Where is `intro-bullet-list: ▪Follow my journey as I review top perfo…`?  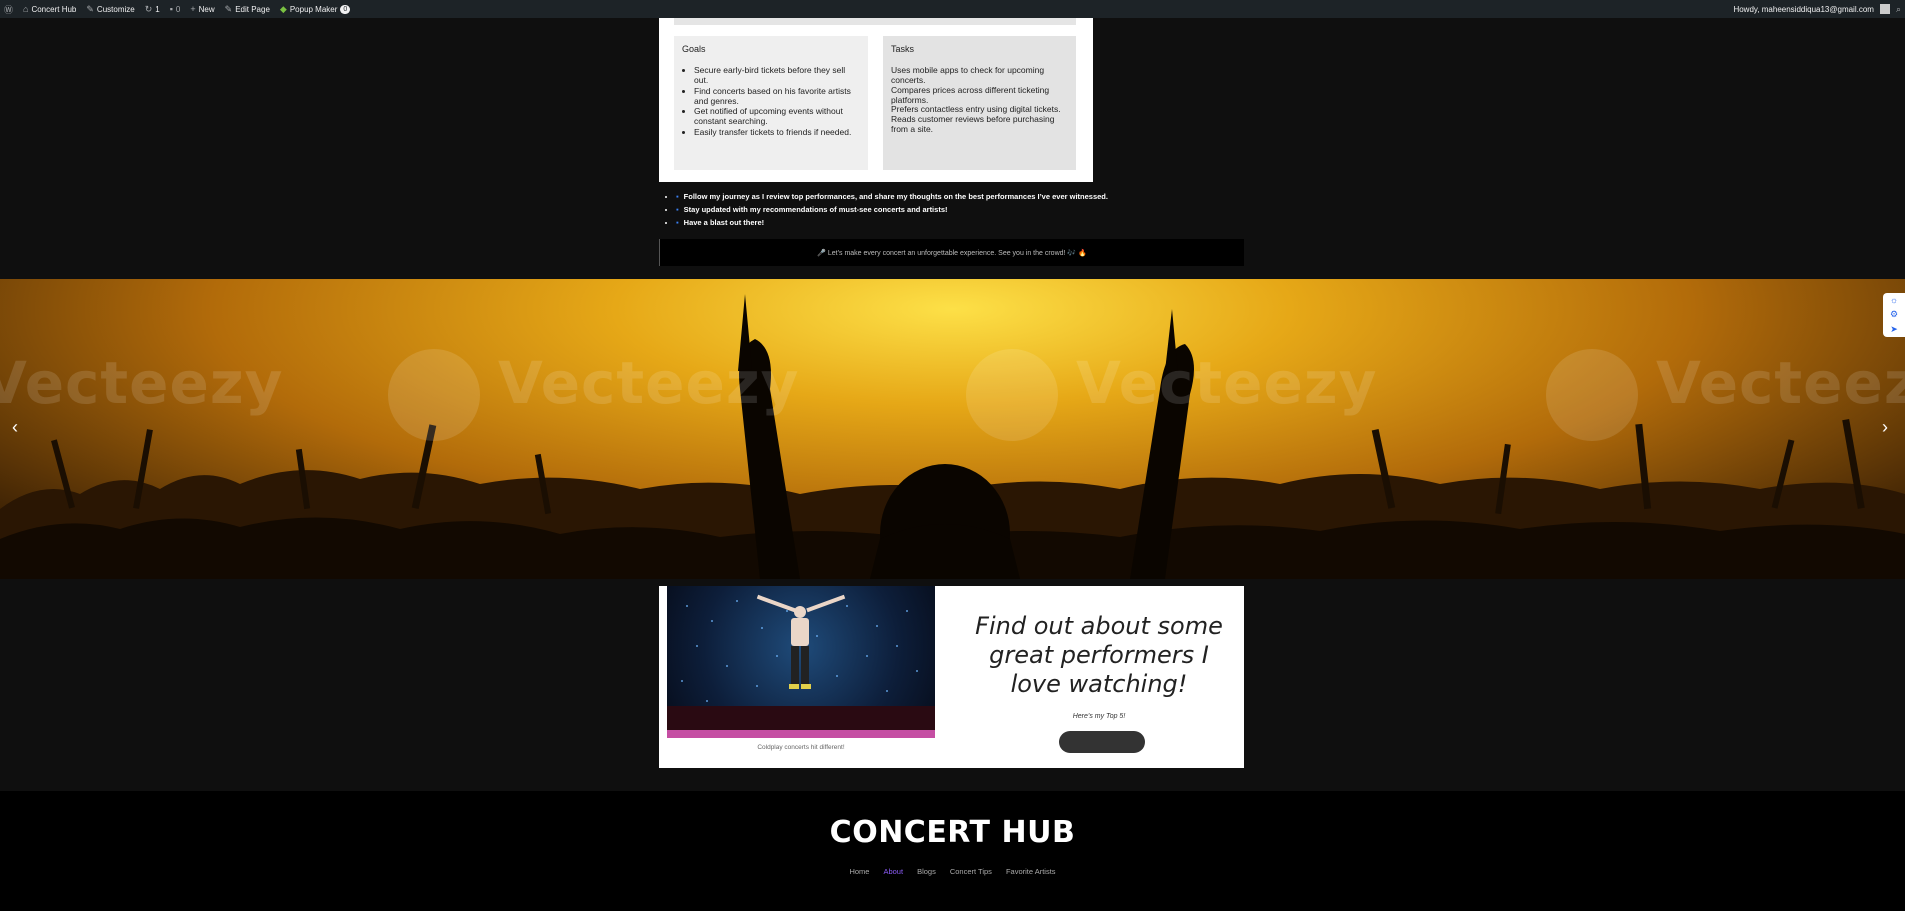 intro-bullet-list: ▪Follow my journey as I review top perfo… is located at coordinates (888, 209).